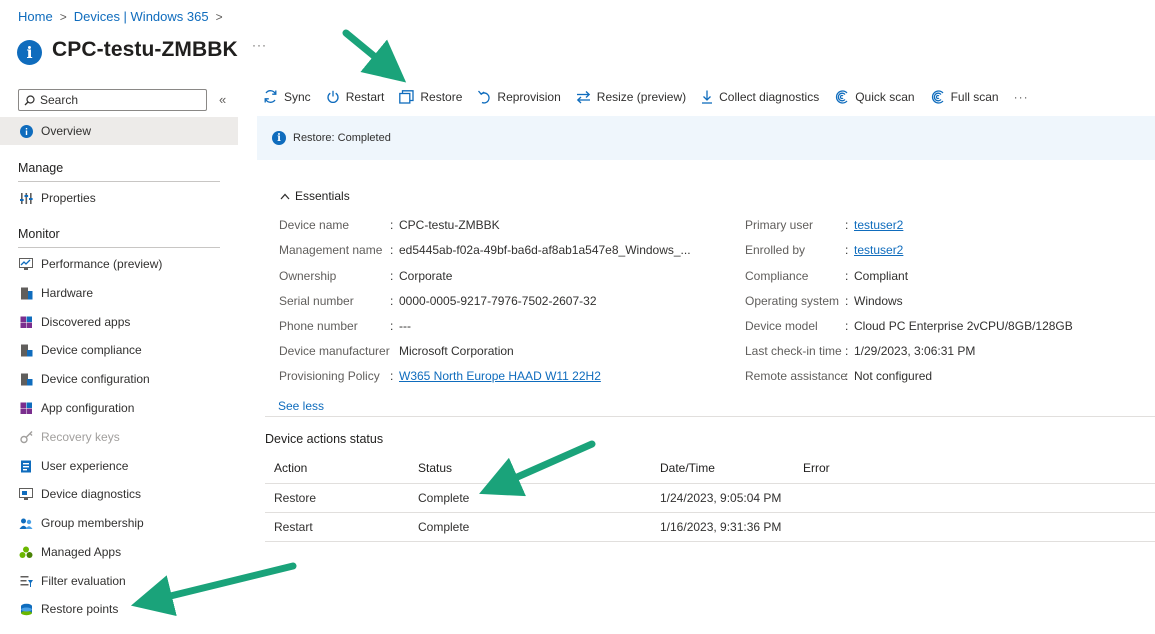 The width and height of the screenshot is (1155, 634). What do you see at coordinates (119, 581) in the screenshot?
I see `sidebar-item-filter-evaluation: Filter evaluation` at bounding box center [119, 581].